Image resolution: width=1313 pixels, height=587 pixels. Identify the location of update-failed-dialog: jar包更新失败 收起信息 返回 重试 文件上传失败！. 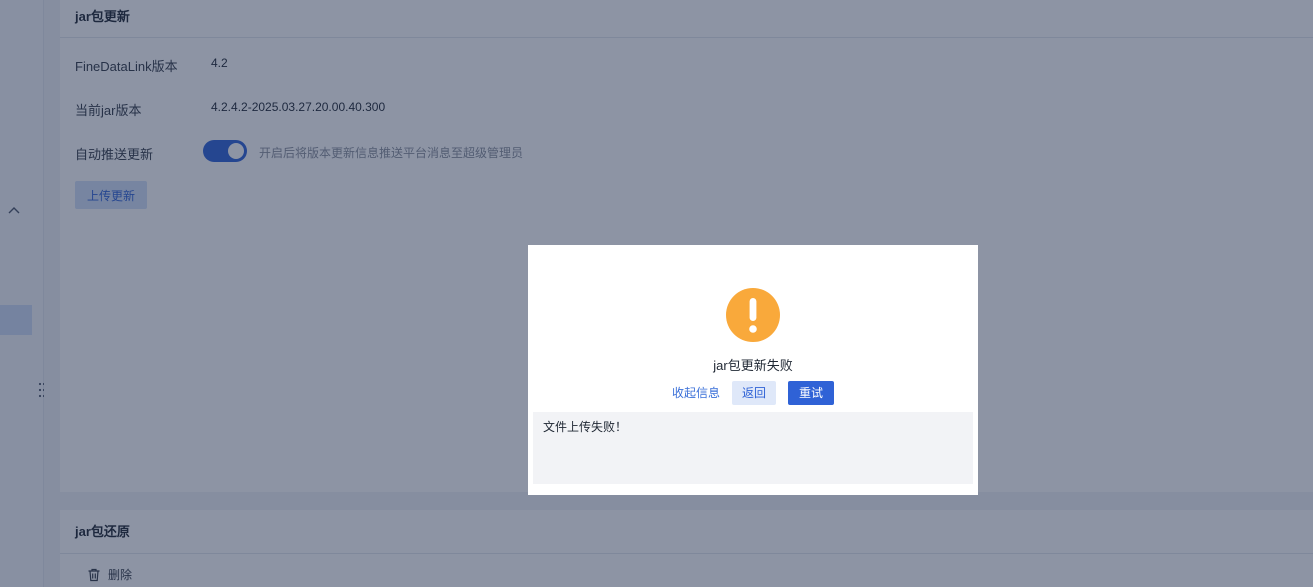
(753, 370).